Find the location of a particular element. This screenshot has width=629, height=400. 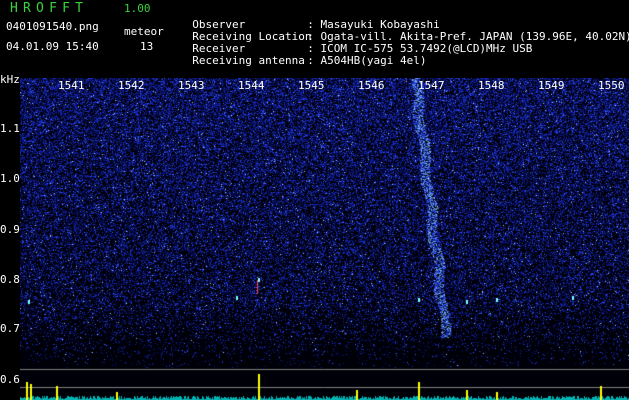

x-tick-label: 1547 is located at coordinates (431, 85).